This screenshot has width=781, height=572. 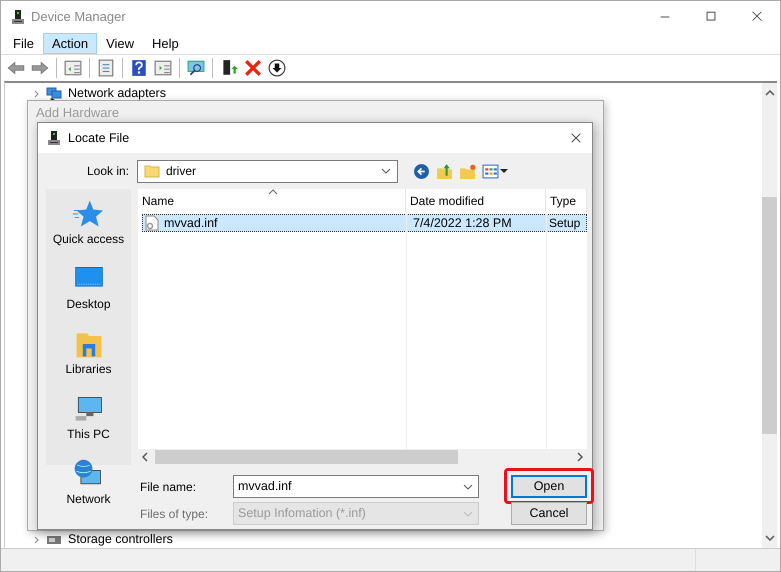 What do you see at coordinates (267, 171) in the screenshot?
I see `look-in-dropdown: driver` at bounding box center [267, 171].